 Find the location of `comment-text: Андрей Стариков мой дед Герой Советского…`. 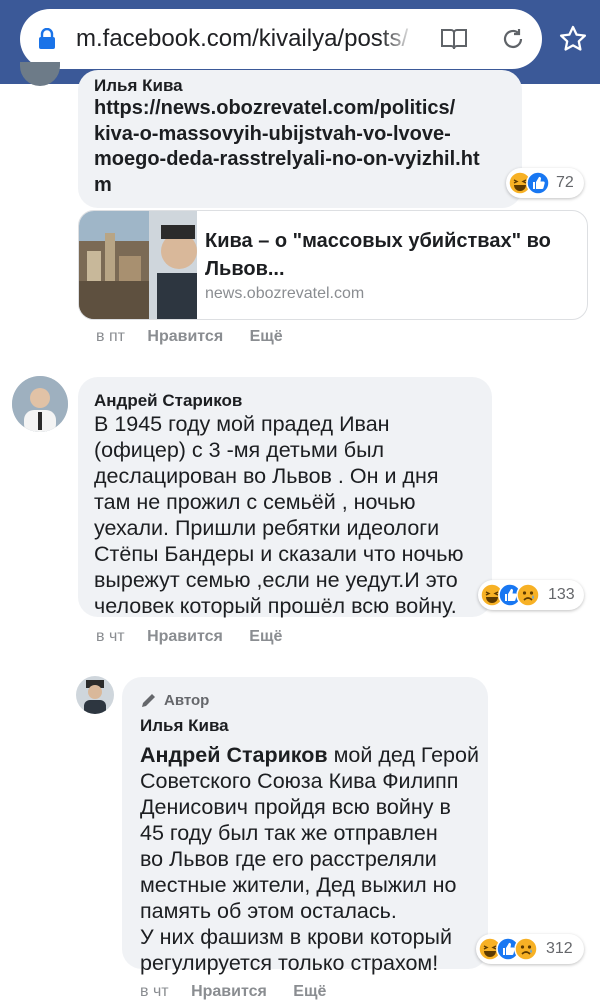

comment-text: Андрей Стариков мой дед Герой Советского… is located at coordinates (313, 859).